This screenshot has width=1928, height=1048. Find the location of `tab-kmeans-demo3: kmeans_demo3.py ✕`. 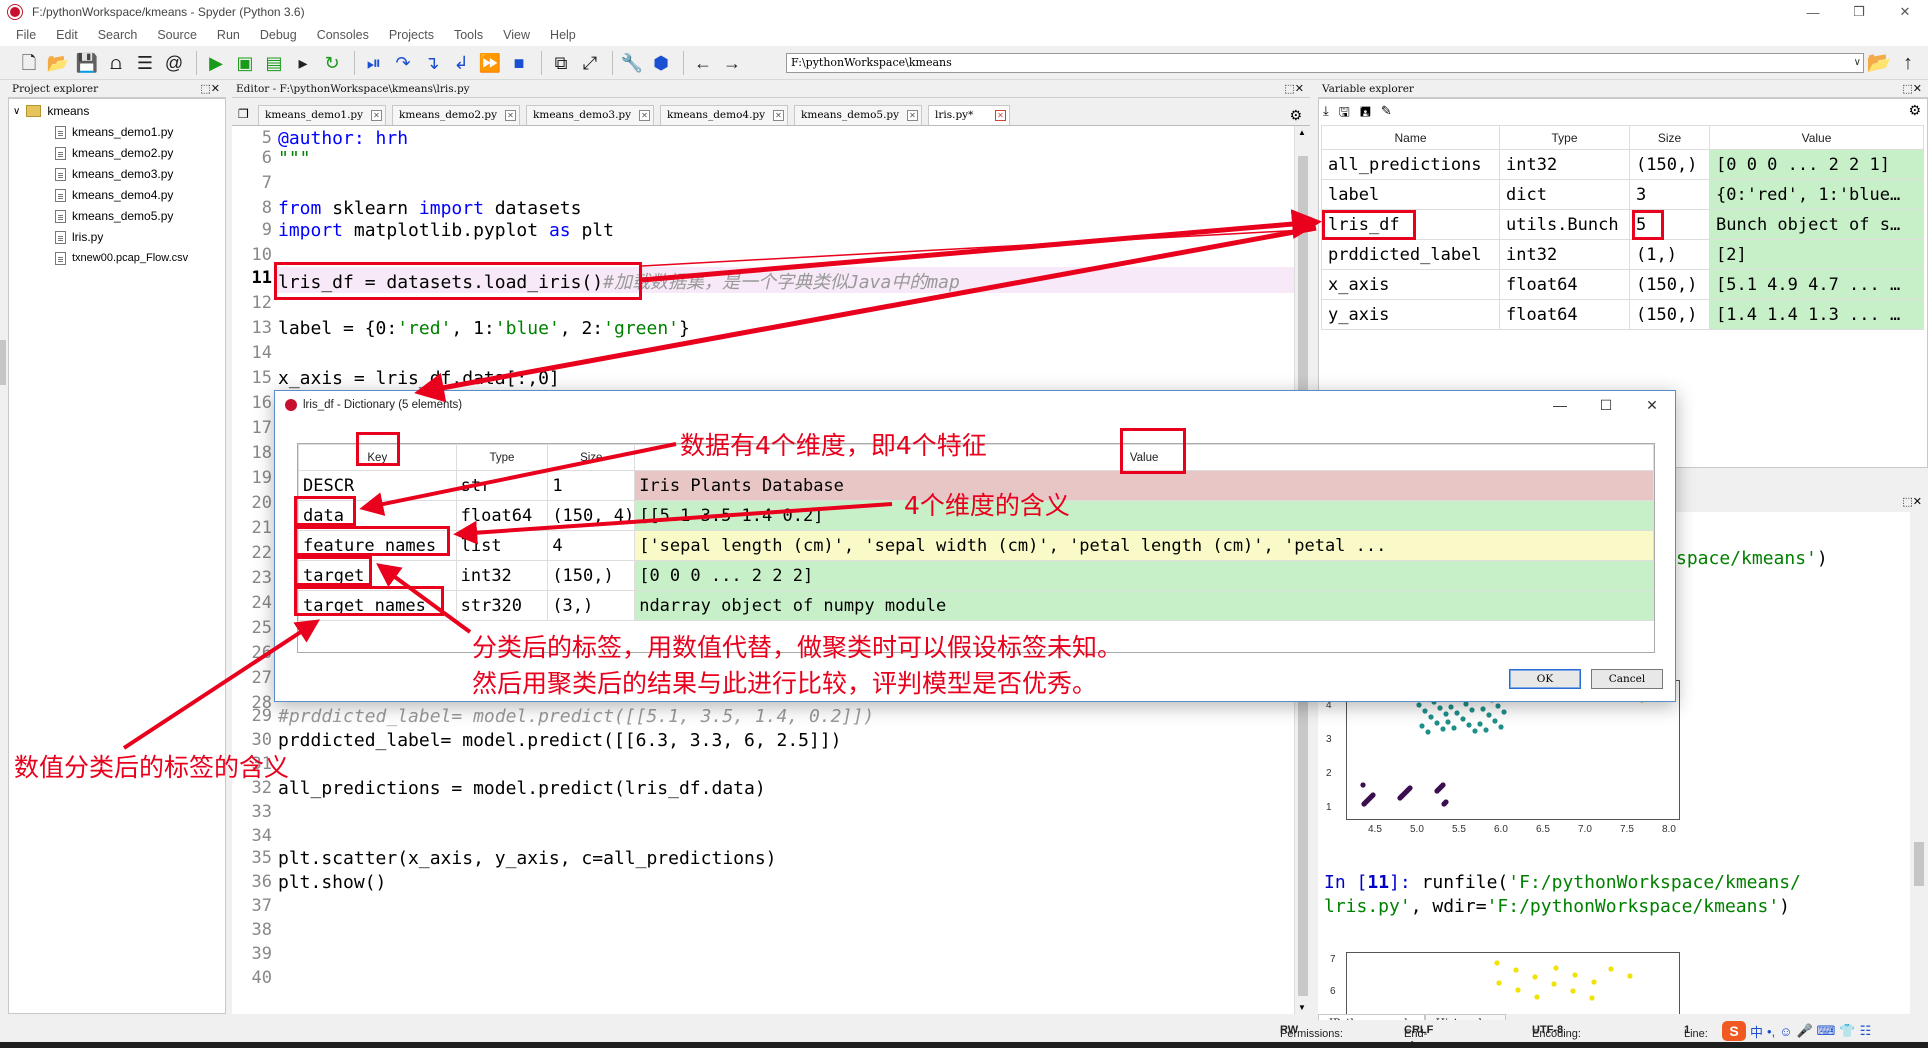

tab-kmeans-demo3: kmeans_demo3.py ✕ is located at coordinates (590, 115).